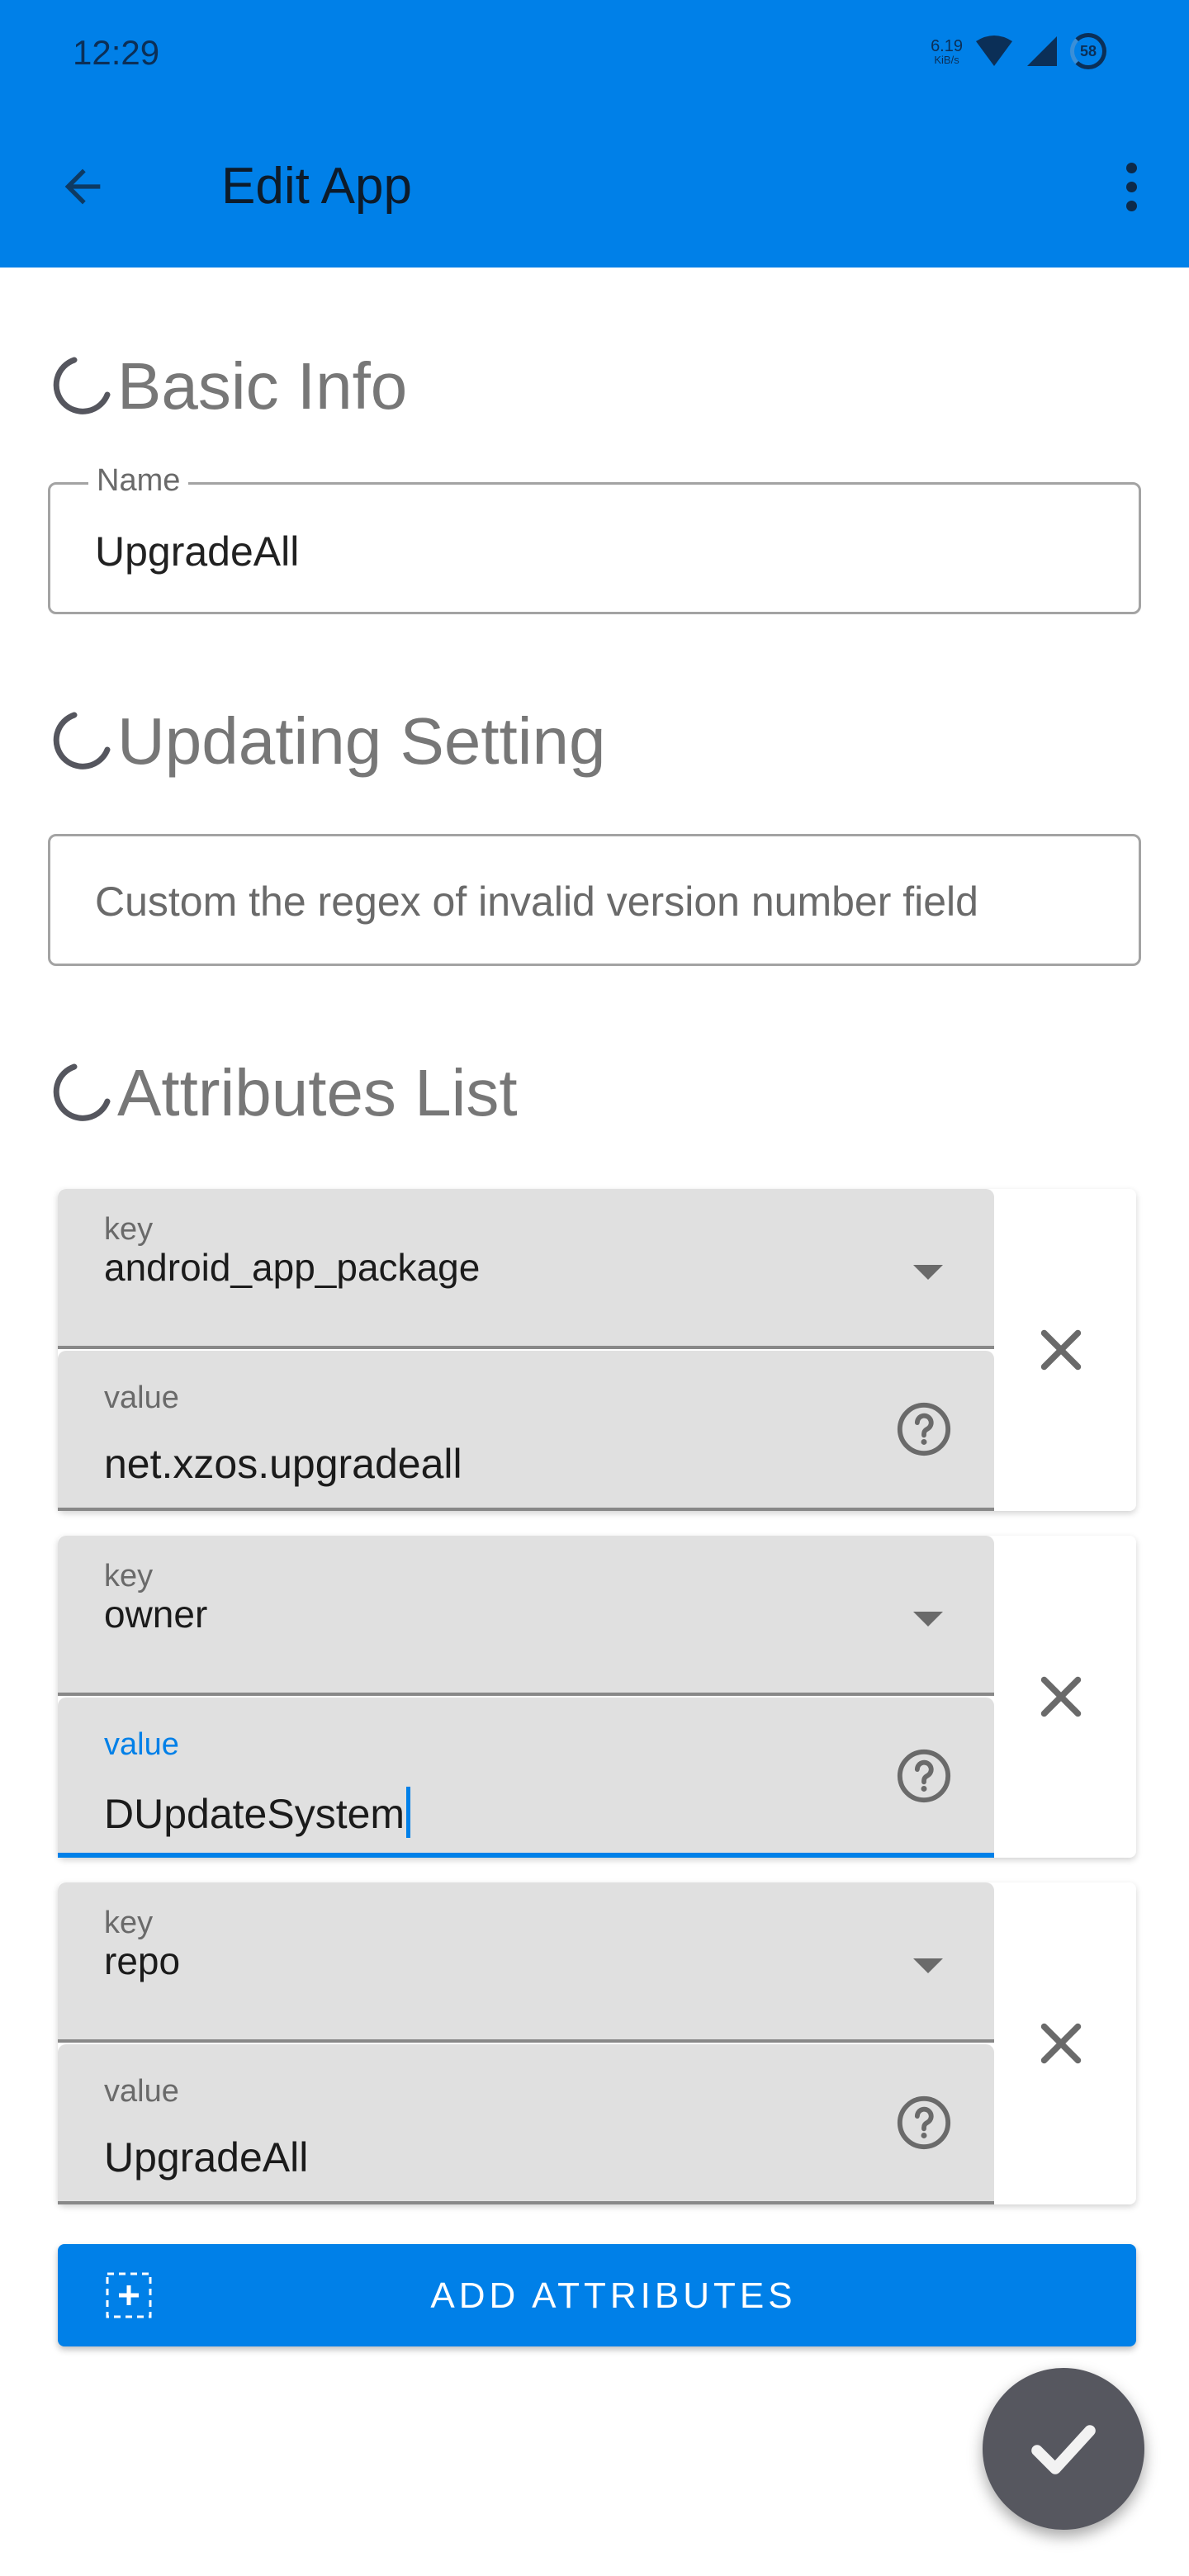 The height and width of the screenshot is (2576, 1189). I want to click on key-value: owner, so click(156, 1614).